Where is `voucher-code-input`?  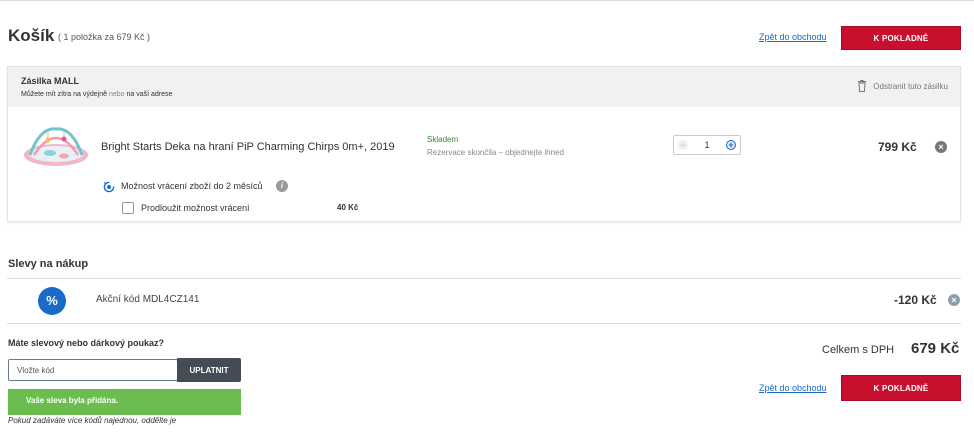
voucher-code-input is located at coordinates (93, 370).